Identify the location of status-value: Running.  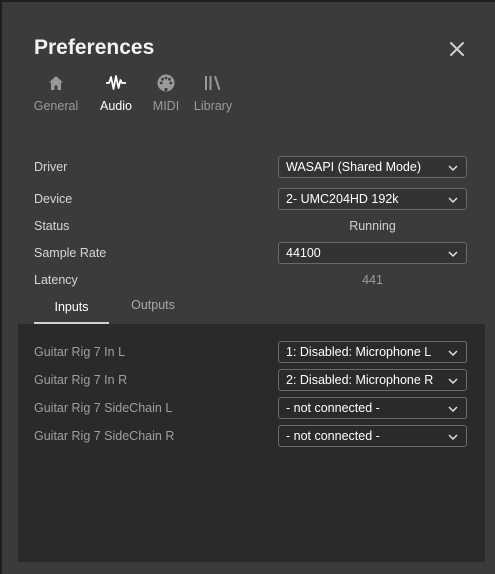
(372, 226).